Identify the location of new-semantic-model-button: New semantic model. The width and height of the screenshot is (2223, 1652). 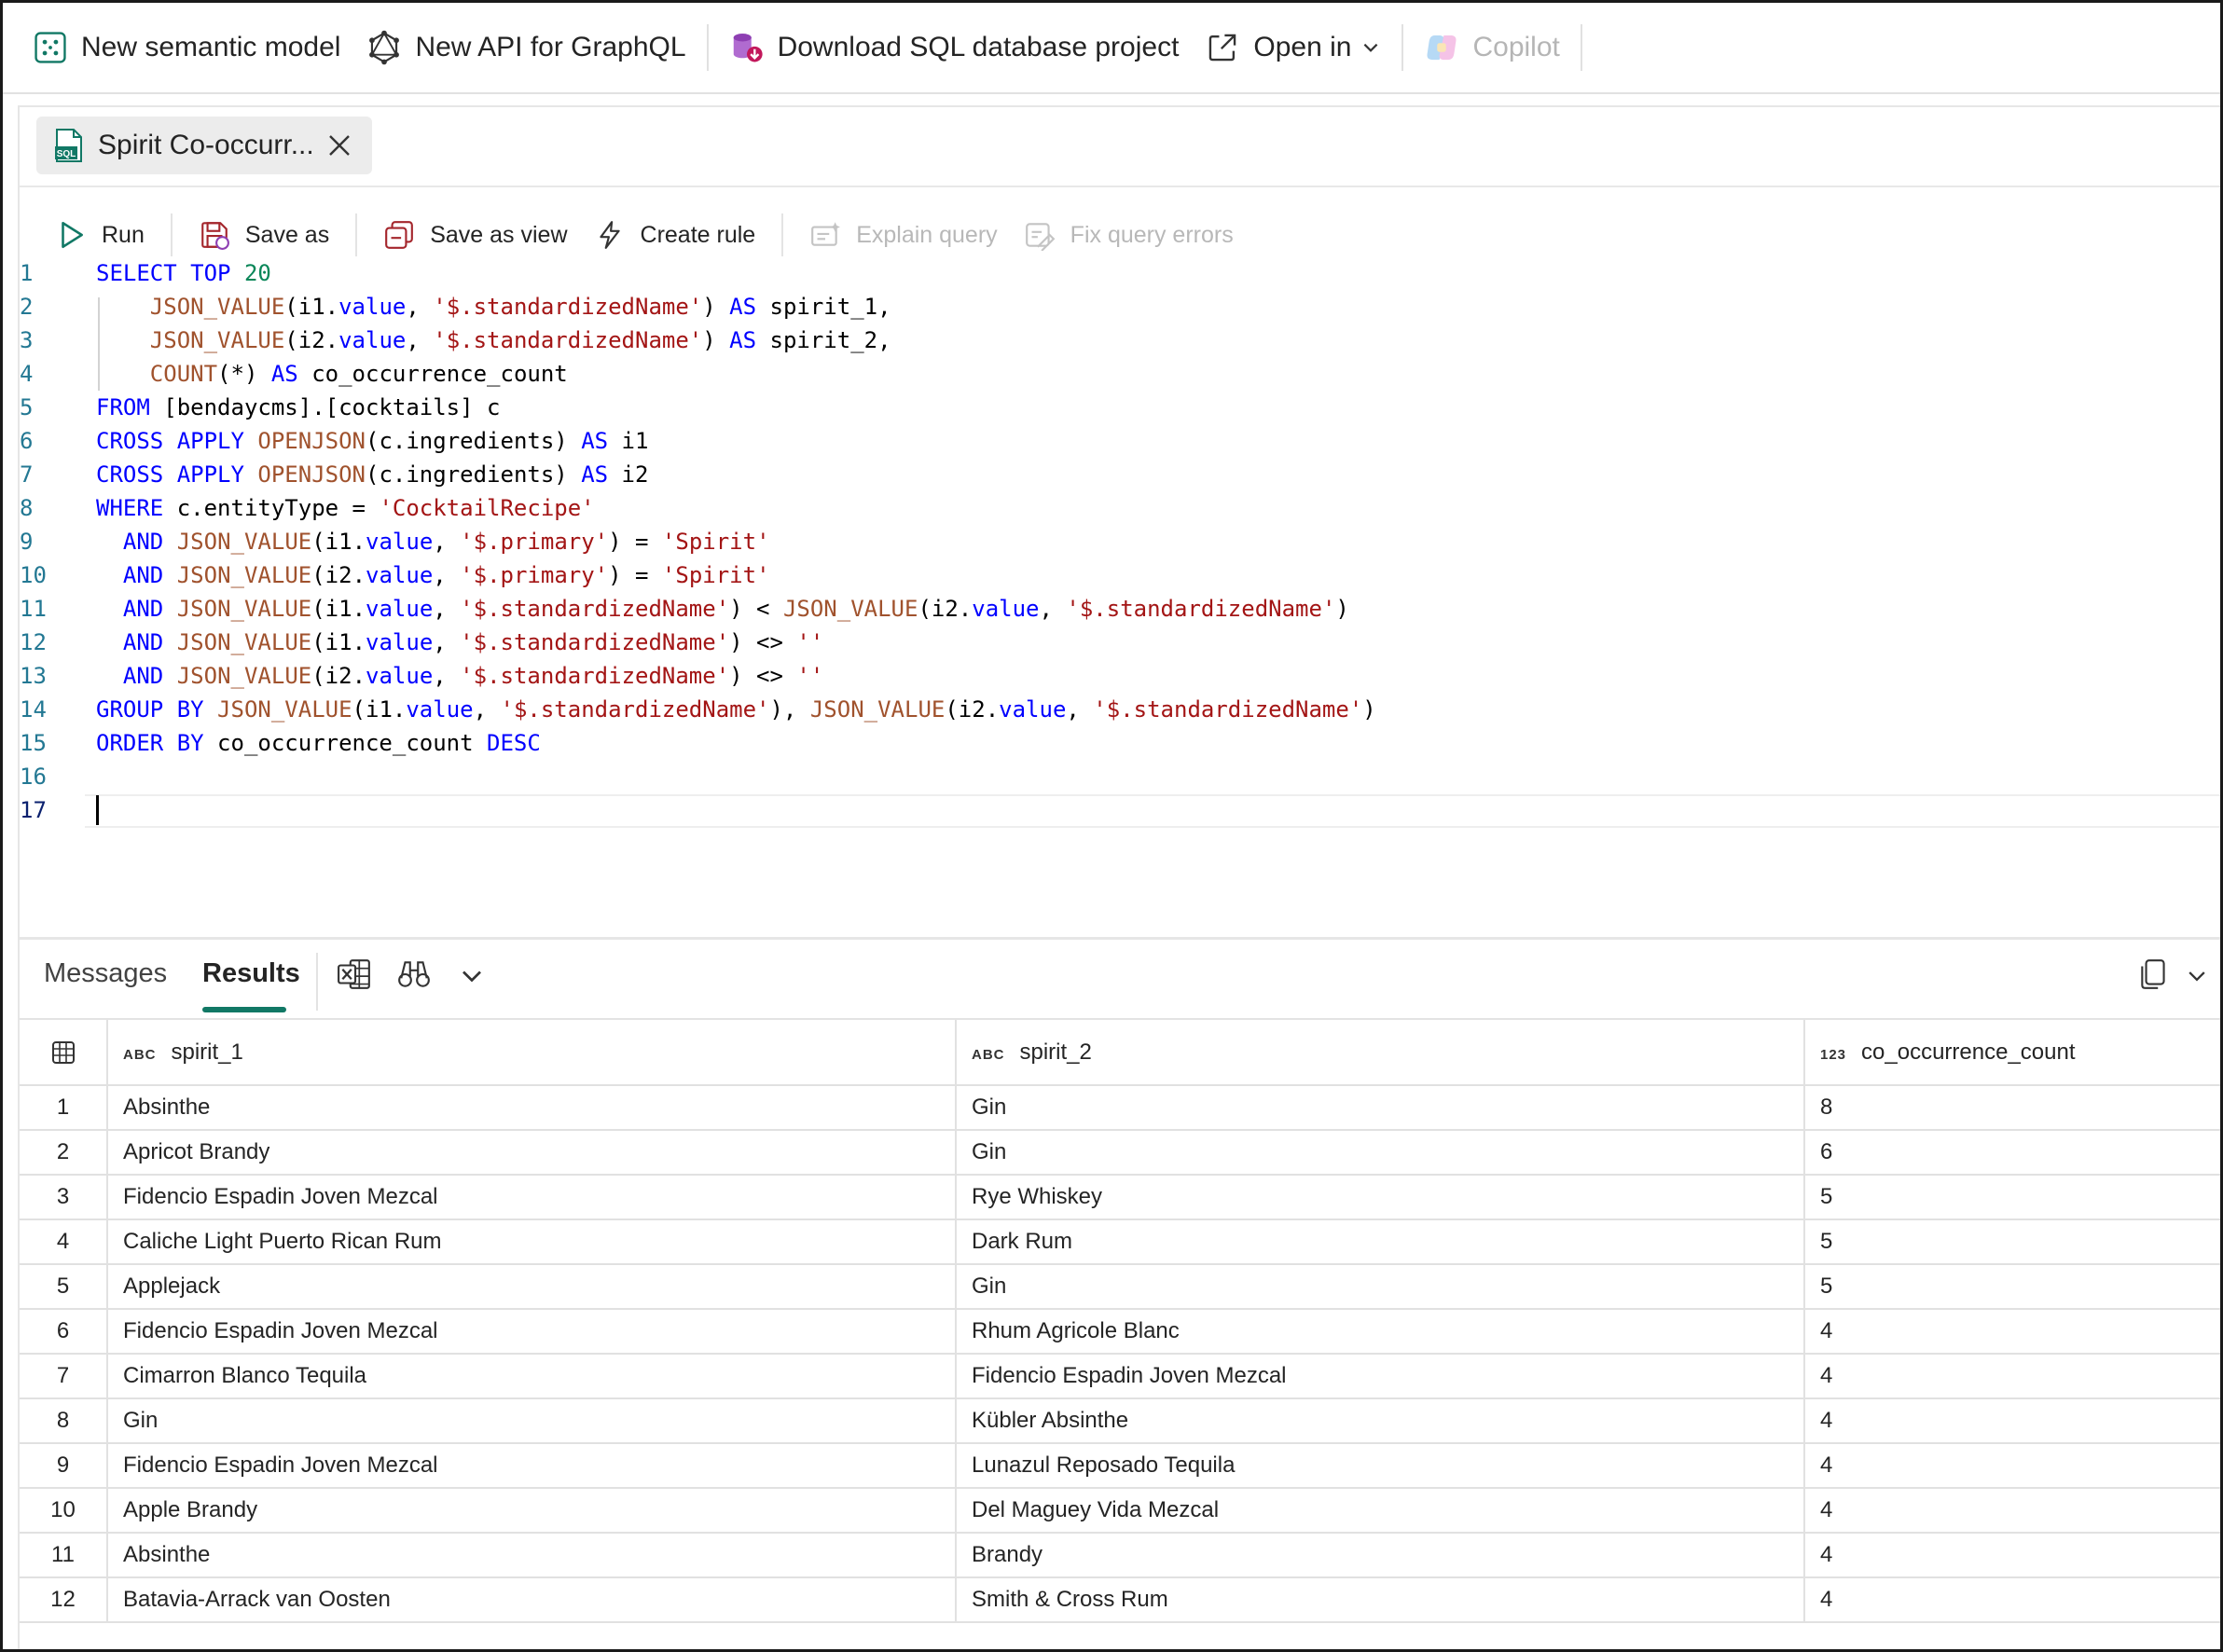
(186, 48).